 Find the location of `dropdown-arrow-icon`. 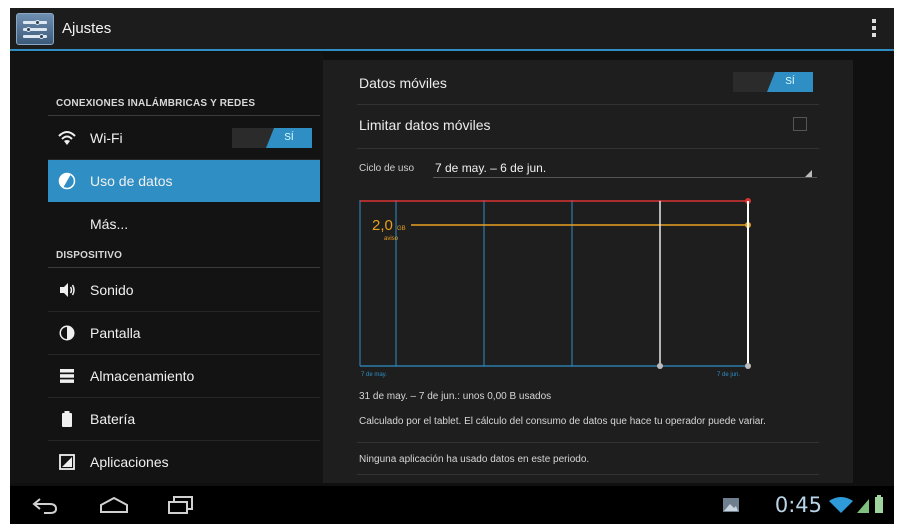

dropdown-arrow-icon is located at coordinates (808, 173).